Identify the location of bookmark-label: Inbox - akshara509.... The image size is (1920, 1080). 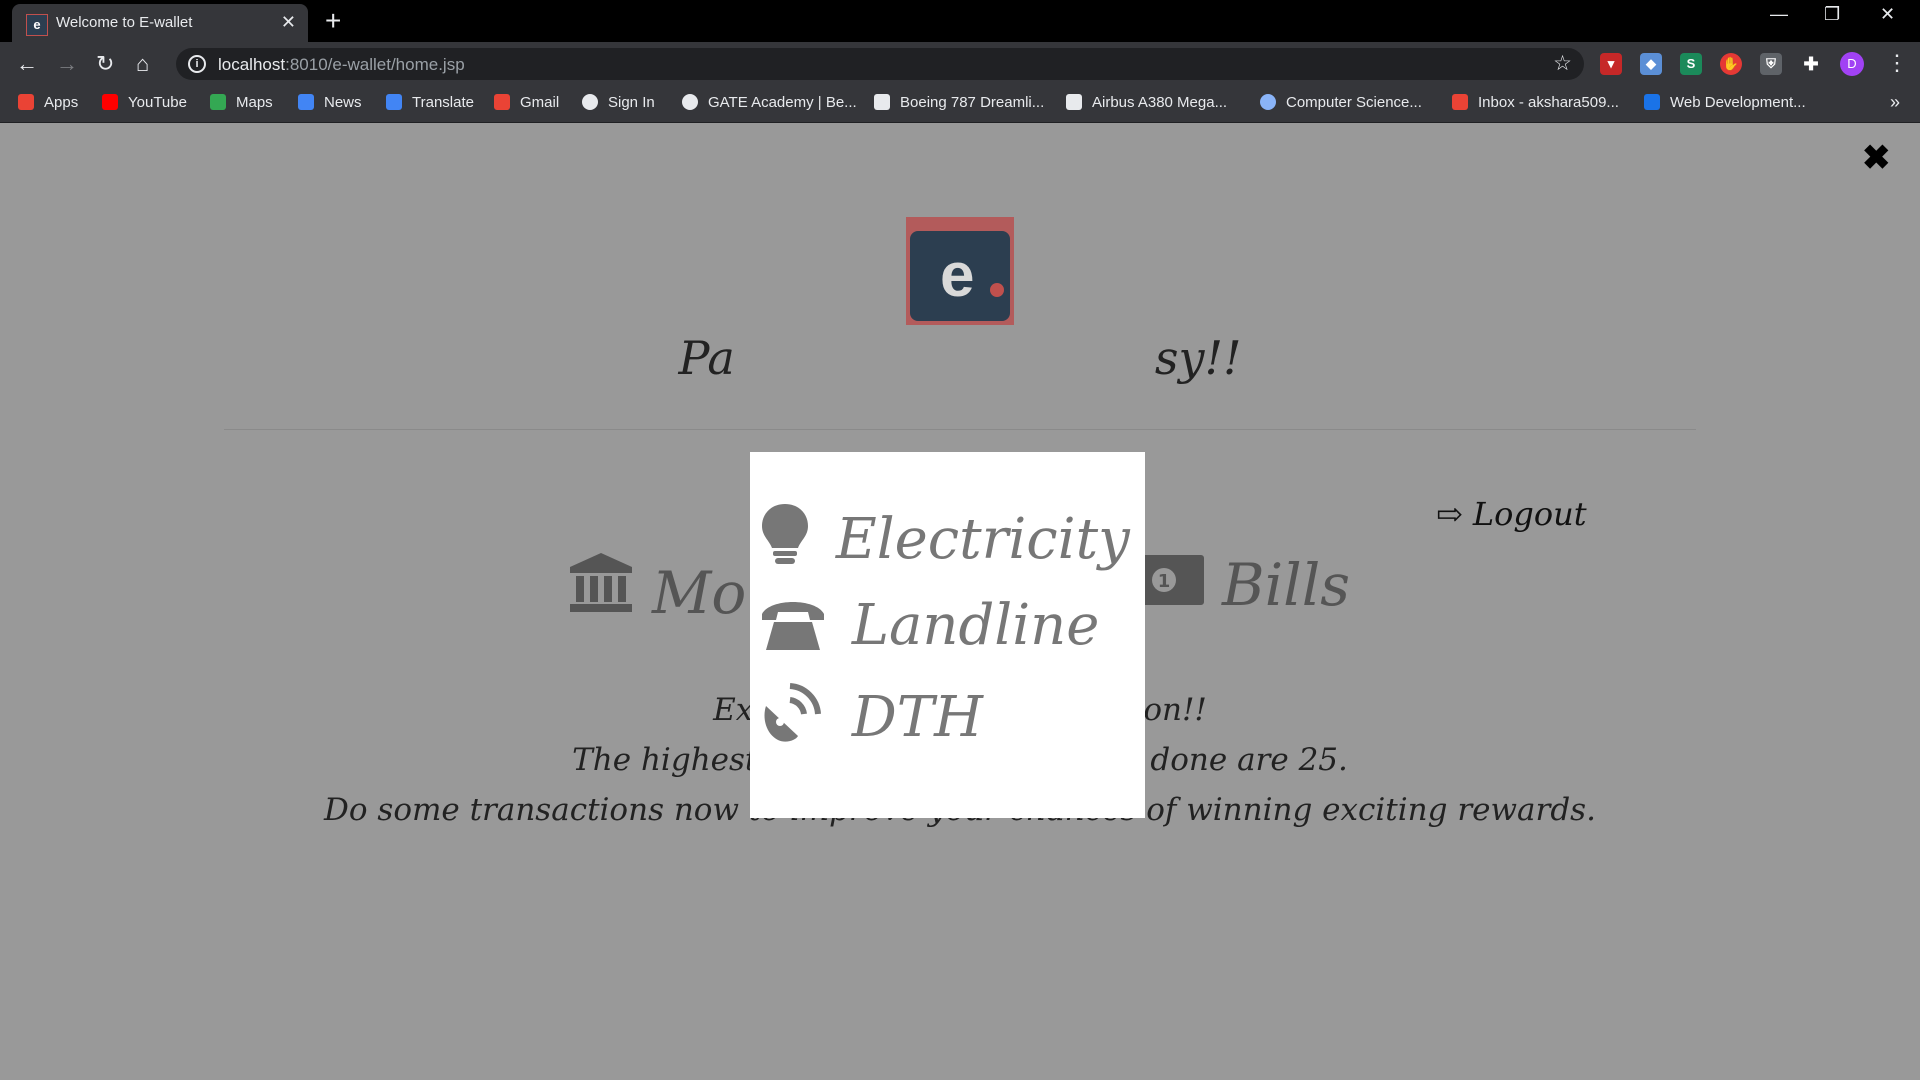
(1548, 102).